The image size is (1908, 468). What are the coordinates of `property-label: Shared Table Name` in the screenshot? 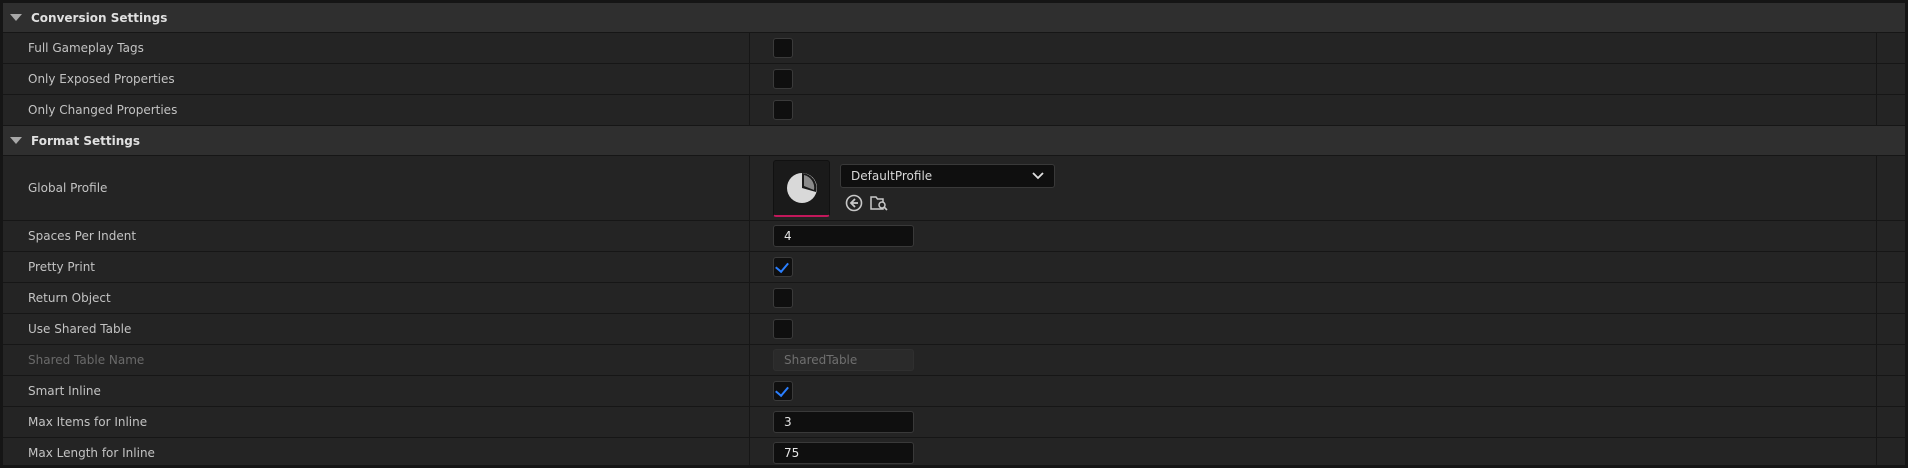 It's located at (376, 360).